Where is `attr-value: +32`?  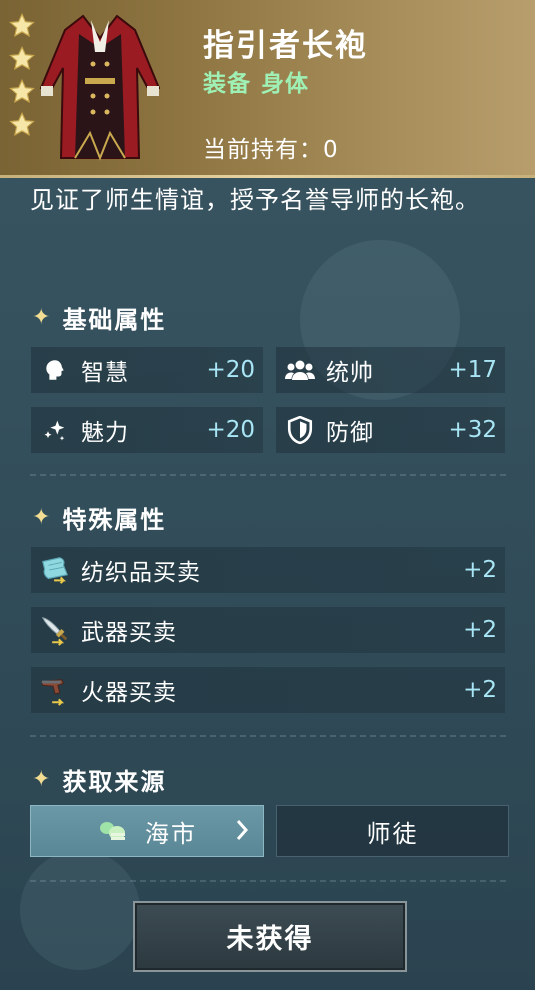 attr-value: +32 is located at coordinates (472, 430).